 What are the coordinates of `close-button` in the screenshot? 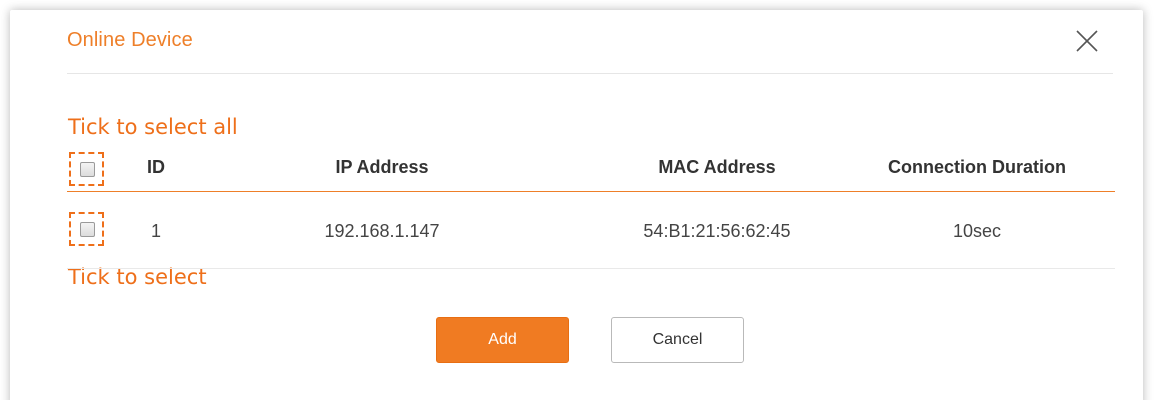 It's located at (1087, 41).